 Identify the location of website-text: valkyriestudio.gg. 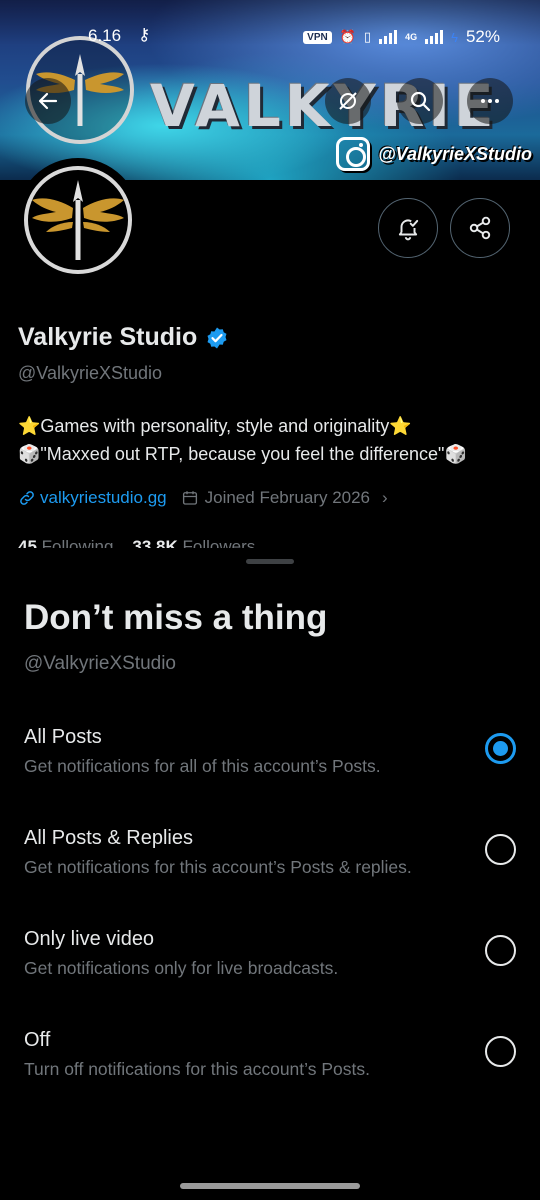
(103, 497).